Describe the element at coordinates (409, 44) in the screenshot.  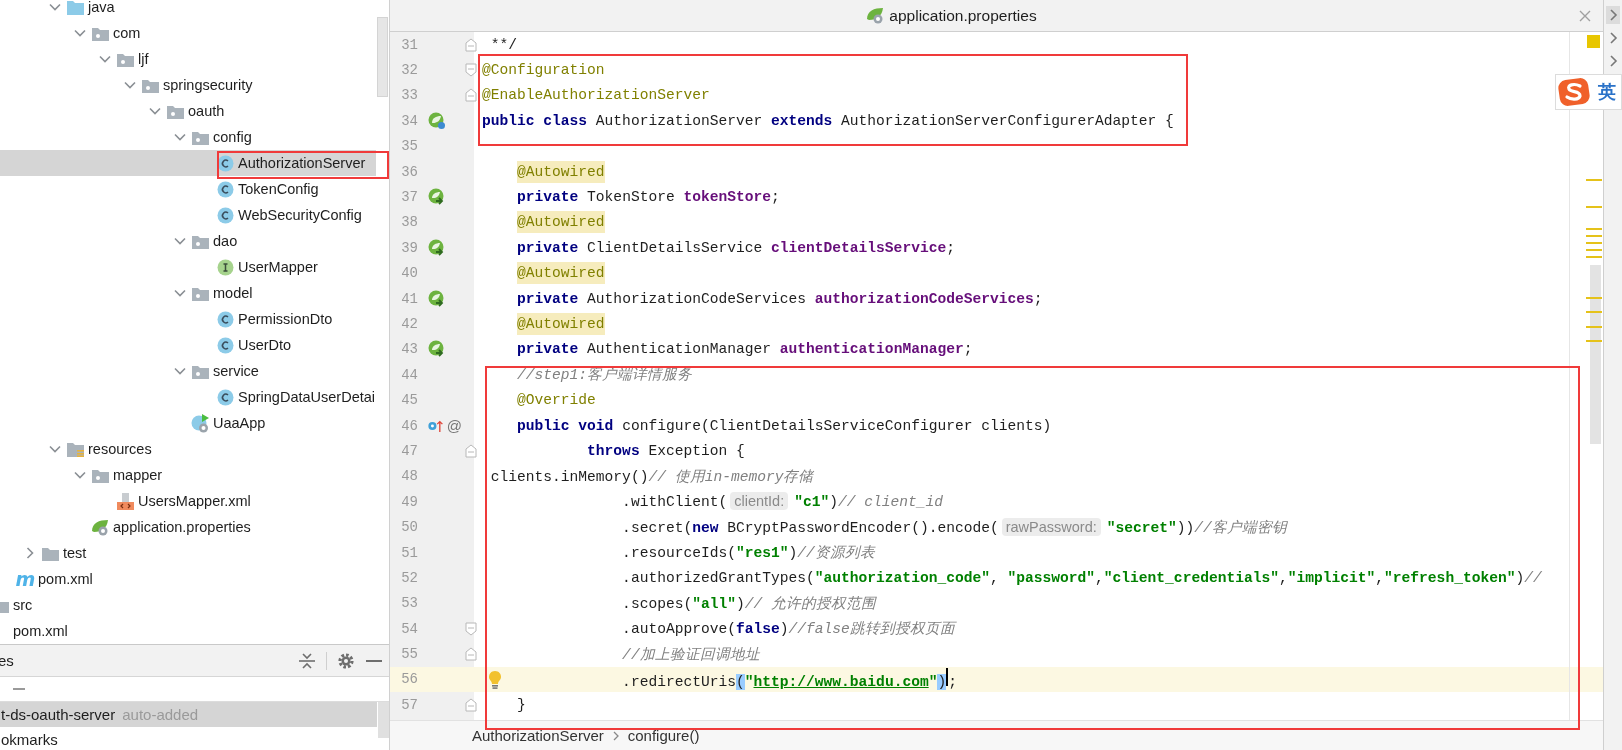
I see `line-number: 31` at that location.